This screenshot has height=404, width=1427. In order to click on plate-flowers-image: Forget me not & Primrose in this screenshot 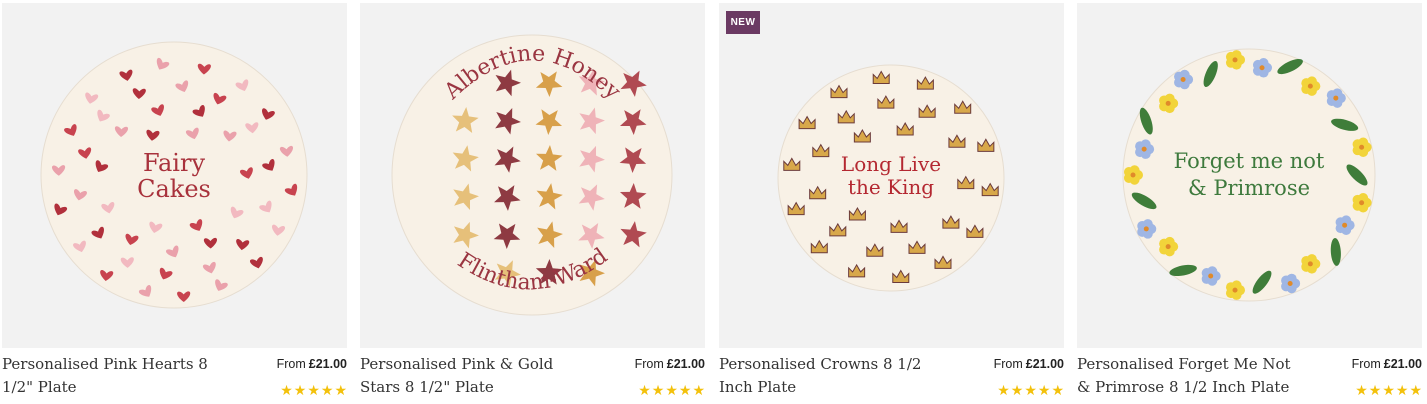, I will do `click(1249, 175)`.